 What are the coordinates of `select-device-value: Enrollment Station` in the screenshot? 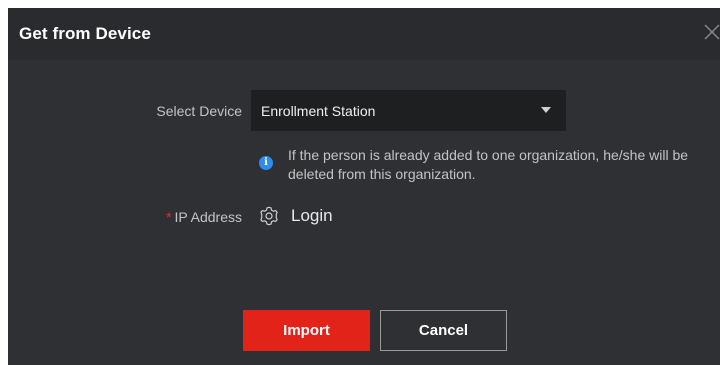 It's located at (318, 111).